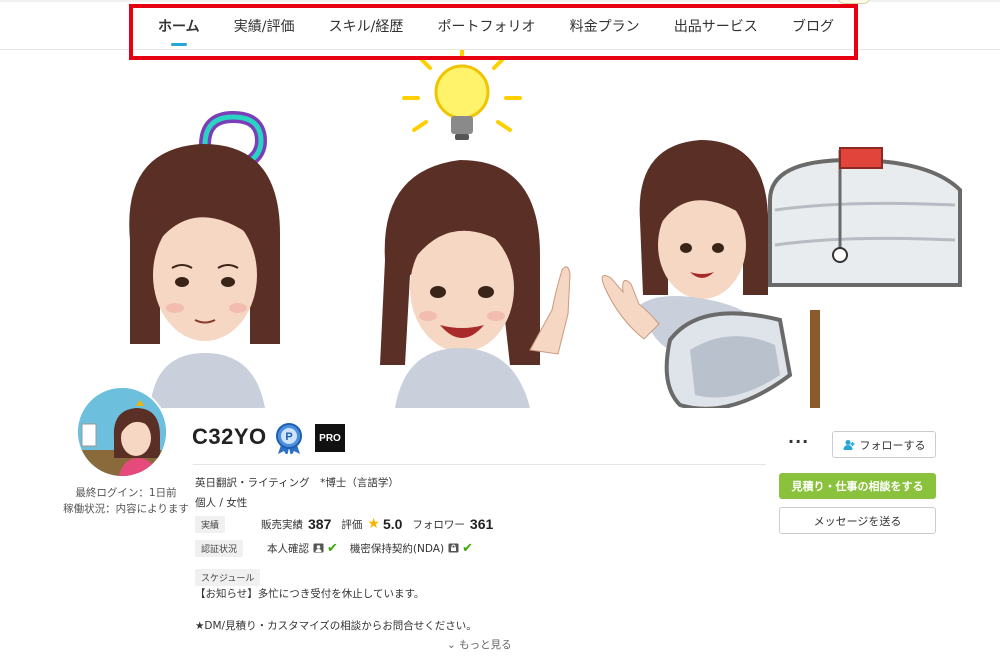  What do you see at coordinates (126, 493) in the screenshot?
I see `last-login: 最終ログイン：1日前` at bounding box center [126, 493].